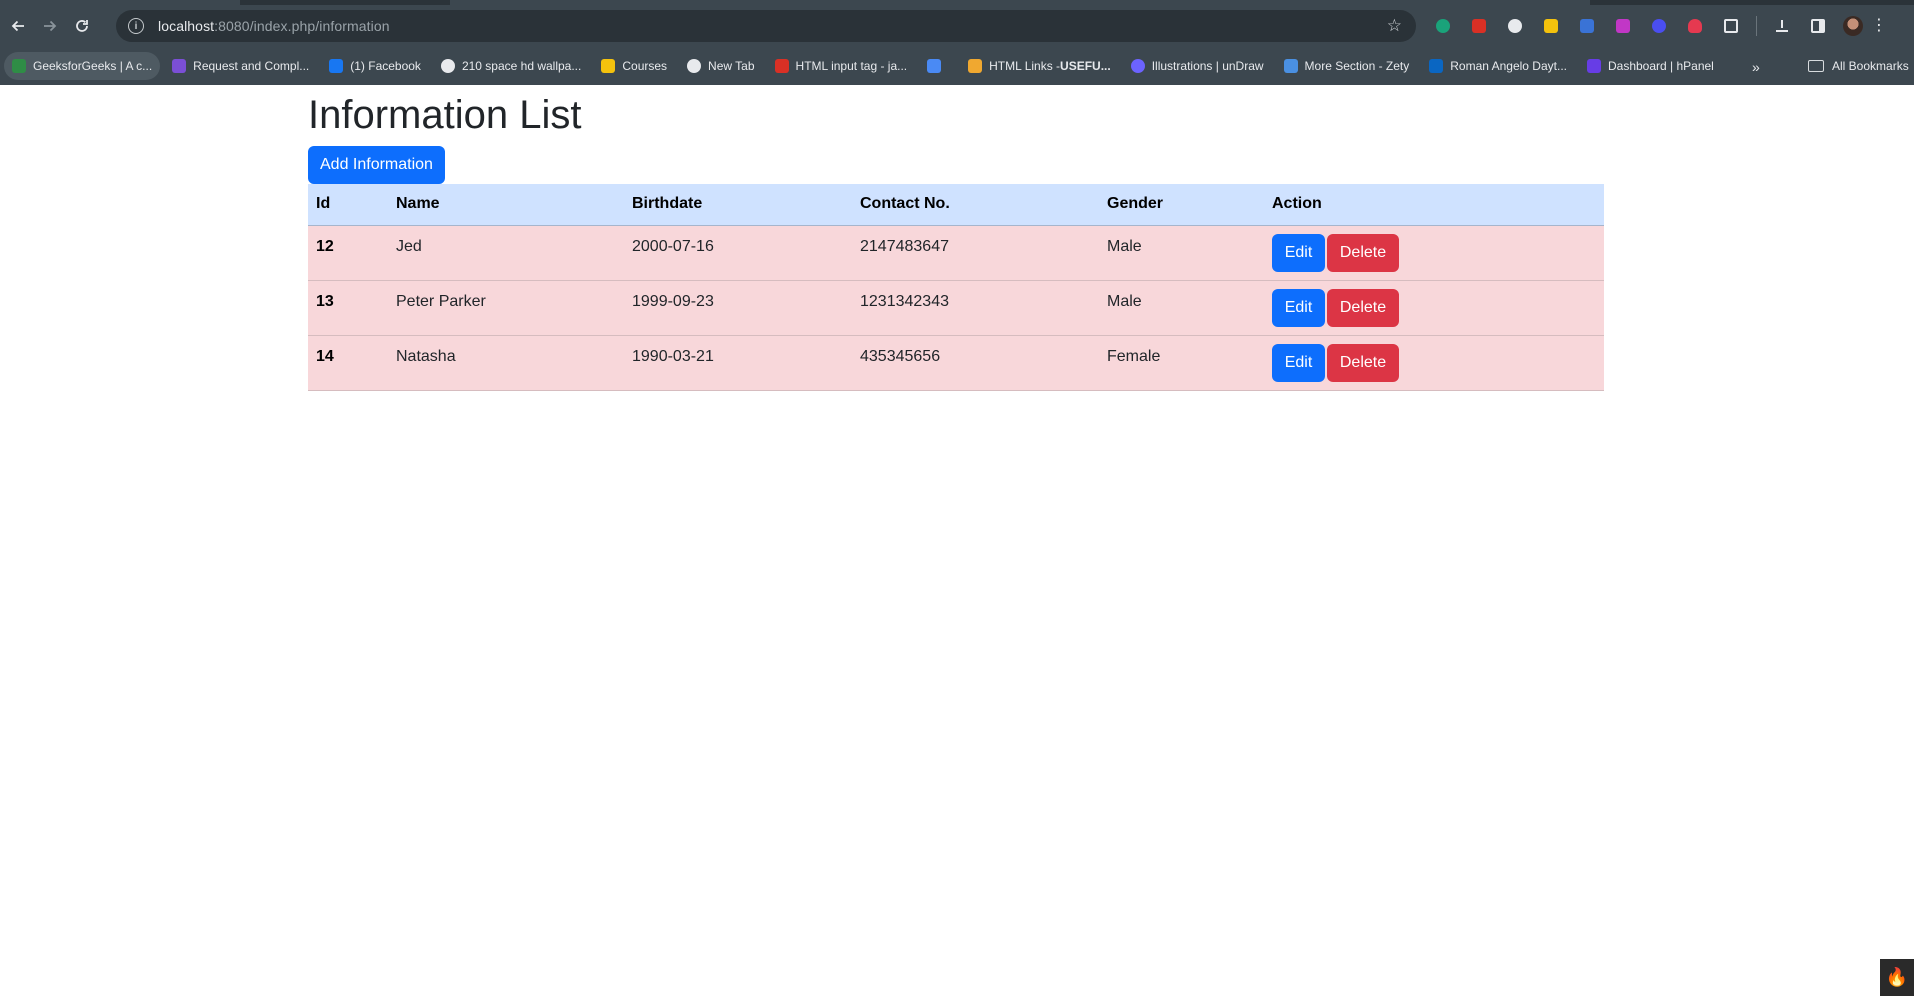 This screenshot has width=1914, height=996. Describe the element at coordinates (1207, 66) in the screenshot. I see `bookmark-label: Illustrations | unDraw` at that location.